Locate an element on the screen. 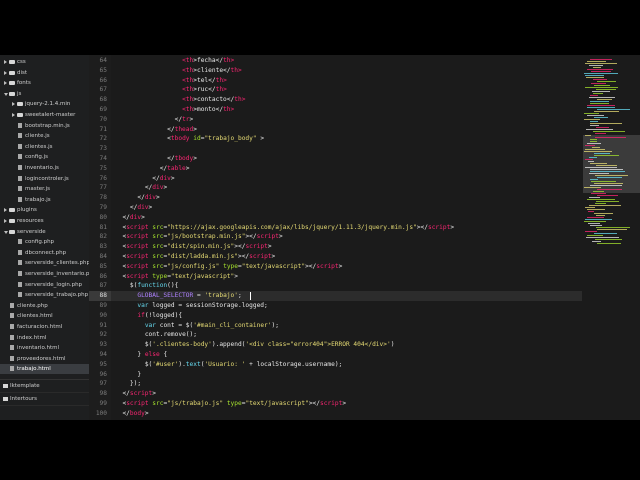 The height and width of the screenshot is (480, 640). line-number: 85 is located at coordinates (103, 266).